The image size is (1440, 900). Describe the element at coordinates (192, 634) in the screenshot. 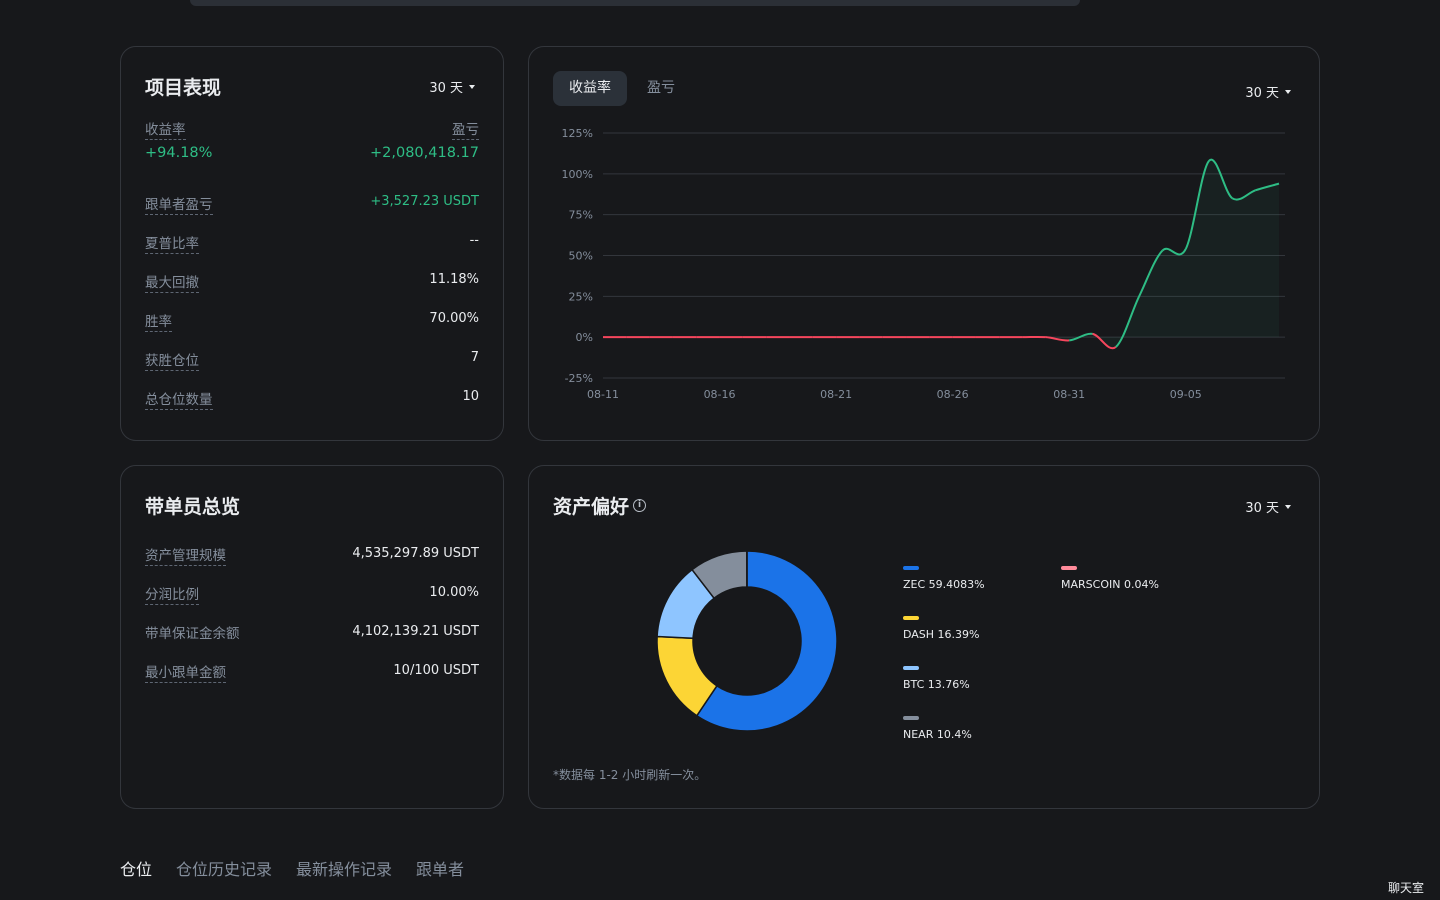

I see `leader-row-label: 带单保证金余额` at that location.